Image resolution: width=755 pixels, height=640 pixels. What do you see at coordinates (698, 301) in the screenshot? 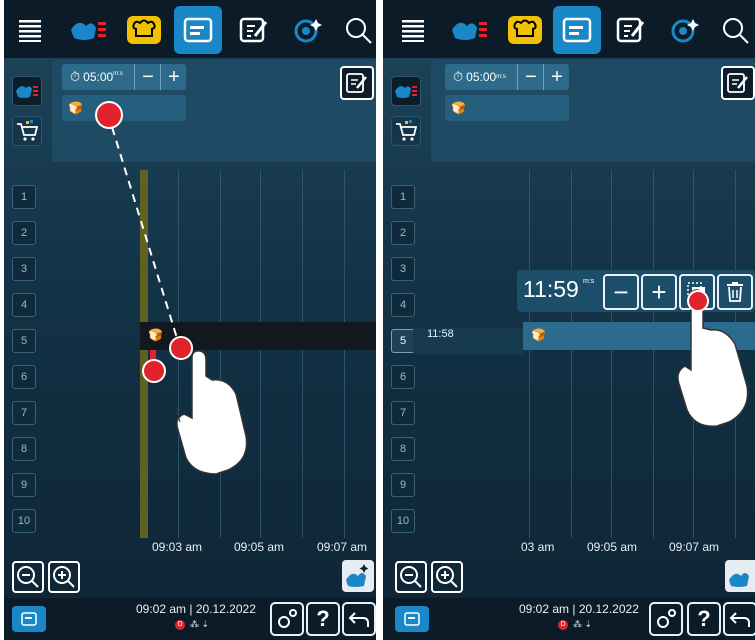
I see `tap-point` at bounding box center [698, 301].